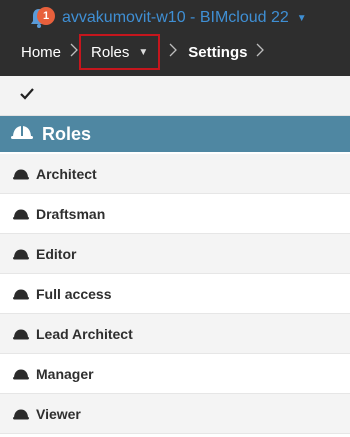 Image resolution: width=350 pixels, height=437 pixels. I want to click on breadcrumb-roles: Roles, so click(110, 52).